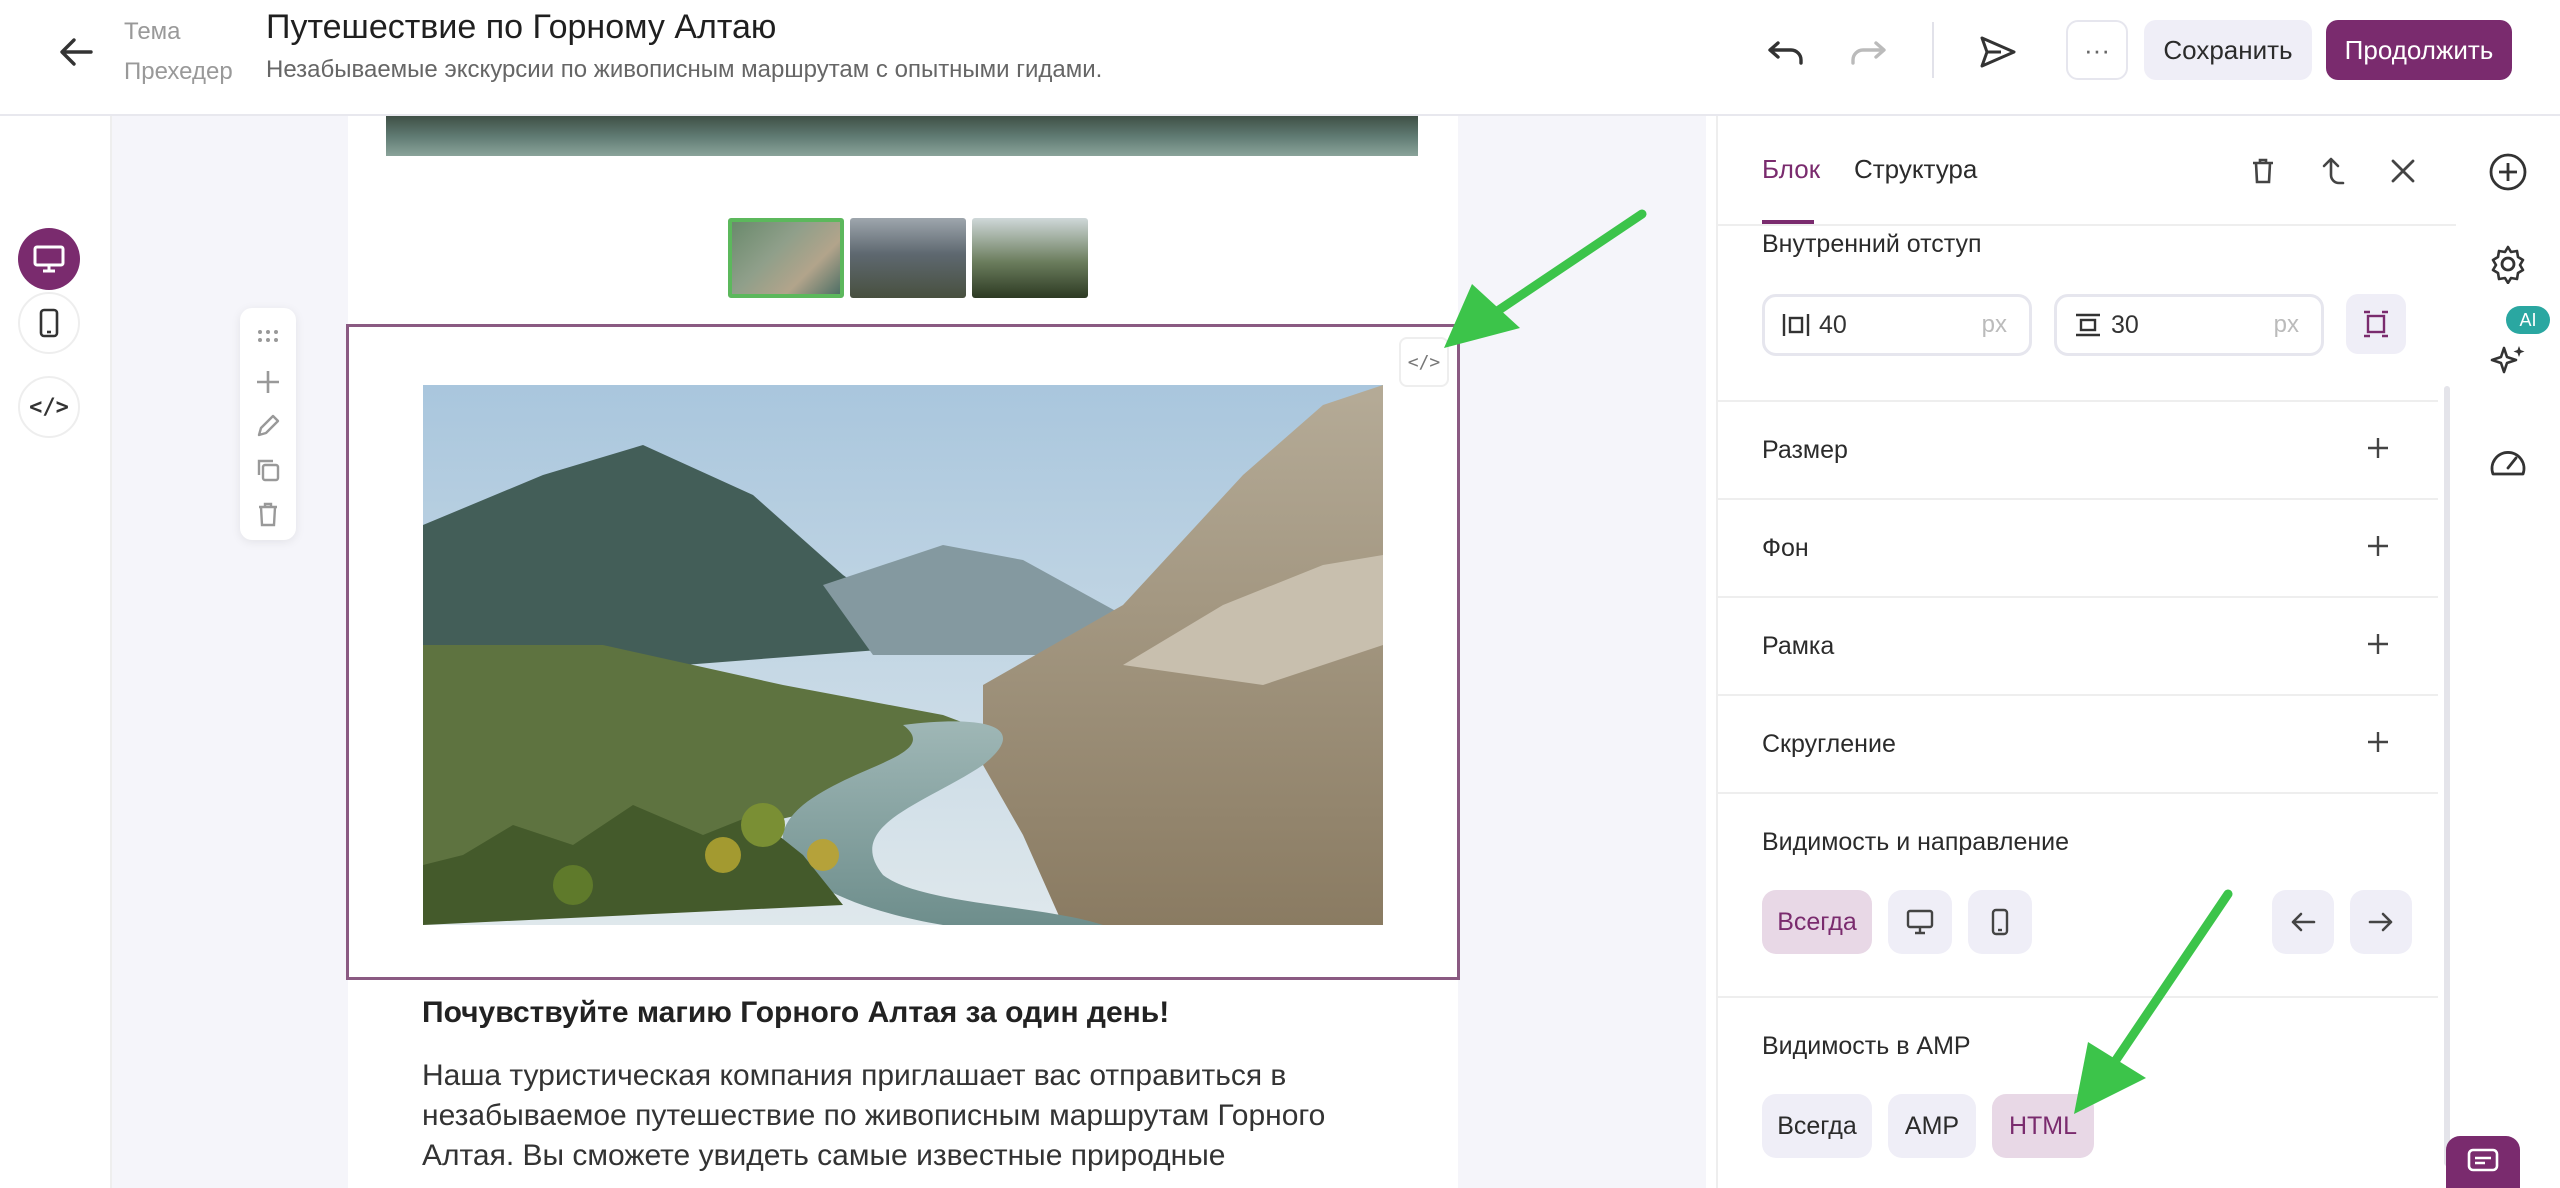  I want to click on padding-horizontal-value: 40, so click(1833, 324).